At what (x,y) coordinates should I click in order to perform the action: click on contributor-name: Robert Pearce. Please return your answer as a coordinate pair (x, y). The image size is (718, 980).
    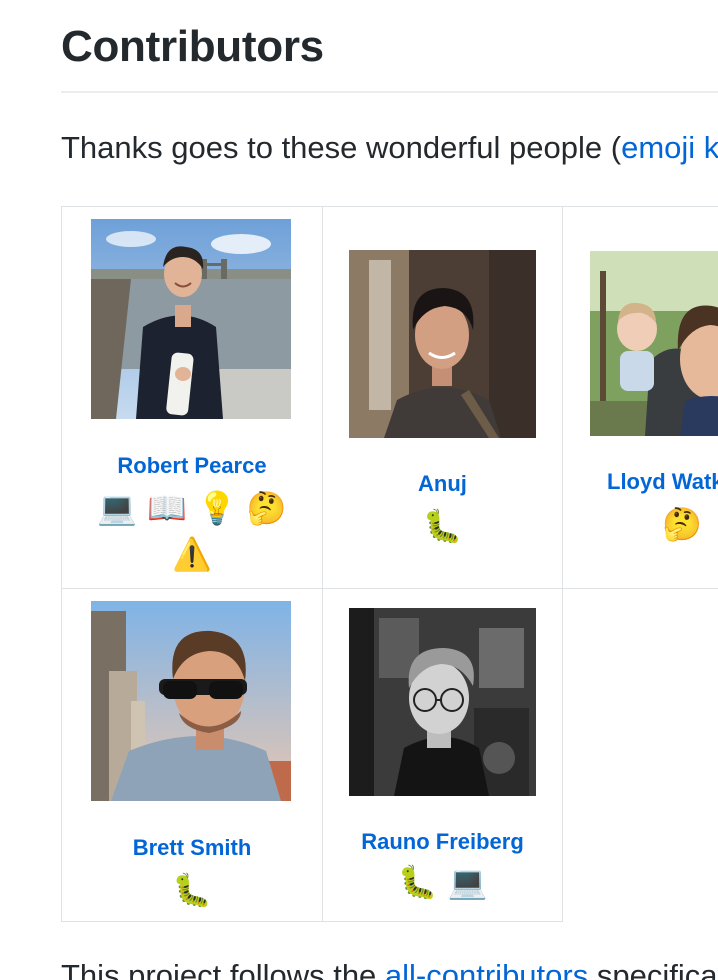
    Looking at the image, I should click on (192, 466).